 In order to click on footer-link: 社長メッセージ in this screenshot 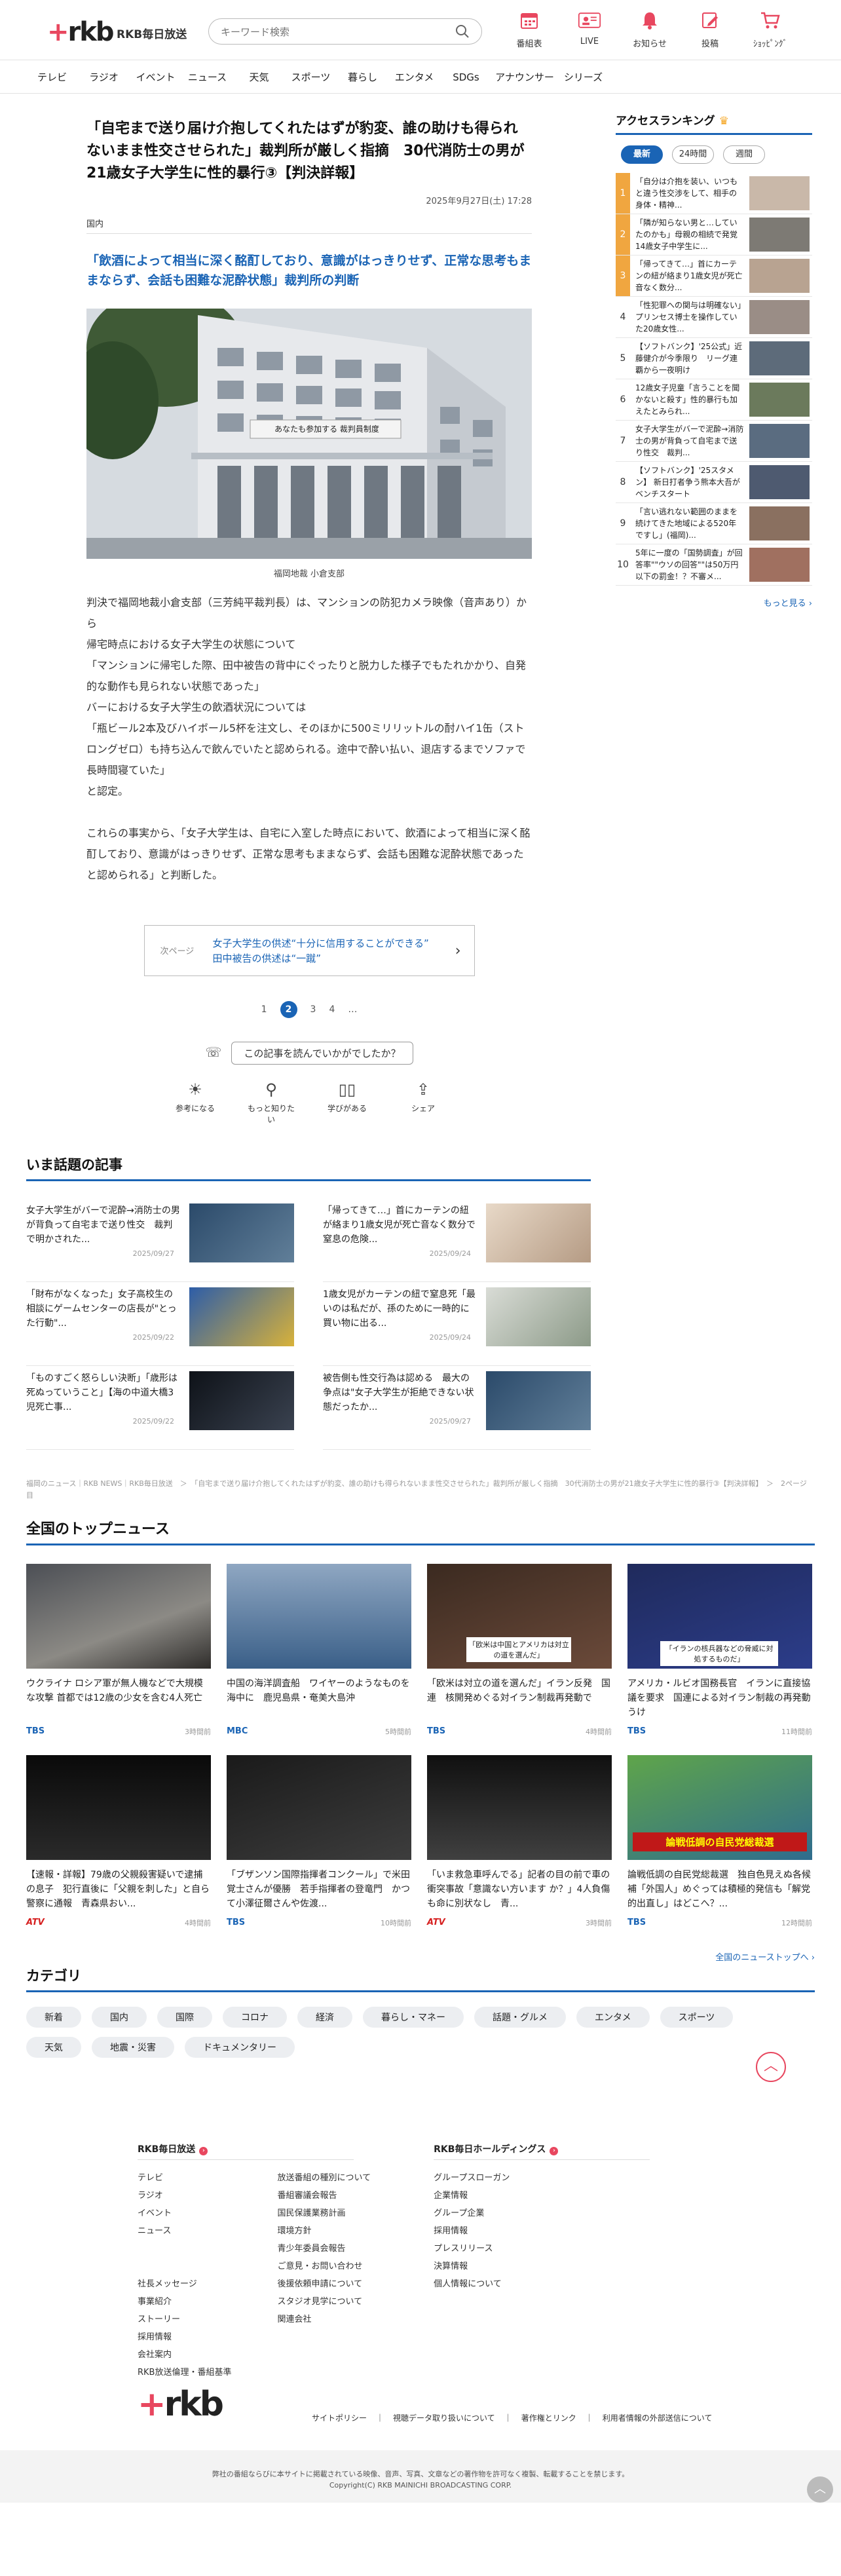, I will do `click(185, 2284)`.